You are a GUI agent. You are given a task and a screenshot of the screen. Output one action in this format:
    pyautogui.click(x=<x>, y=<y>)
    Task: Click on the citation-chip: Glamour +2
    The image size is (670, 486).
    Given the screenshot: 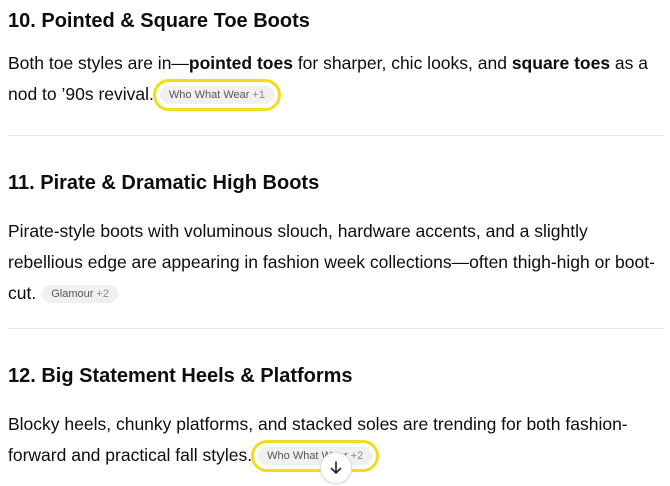 What is the action you would take?
    pyautogui.click(x=80, y=294)
    